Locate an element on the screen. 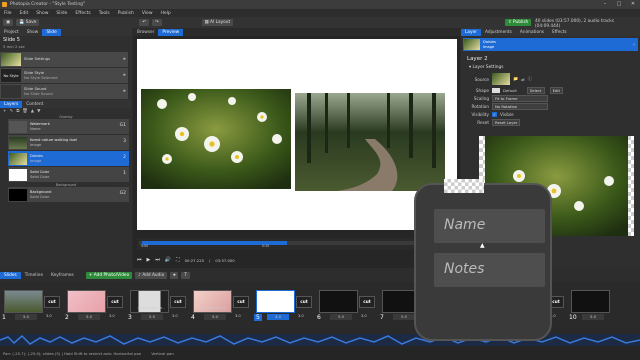  text-icon: T is located at coordinates (185, 275).